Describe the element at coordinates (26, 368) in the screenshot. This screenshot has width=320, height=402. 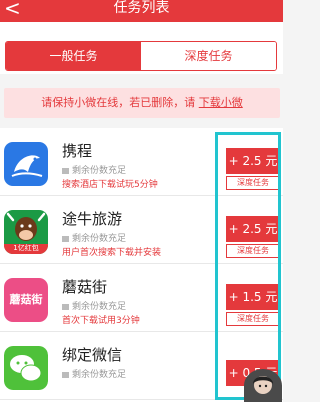
I see `wechat-icon` at that location.